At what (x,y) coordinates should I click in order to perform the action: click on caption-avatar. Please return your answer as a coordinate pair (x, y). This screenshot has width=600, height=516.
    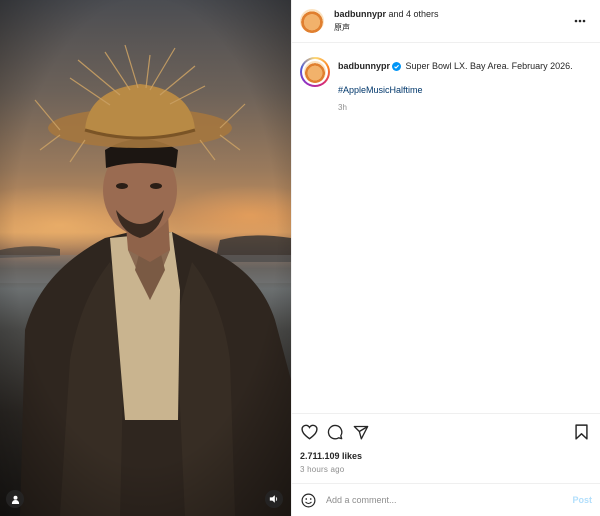
    Looking at the image, I should click on (315, 72).